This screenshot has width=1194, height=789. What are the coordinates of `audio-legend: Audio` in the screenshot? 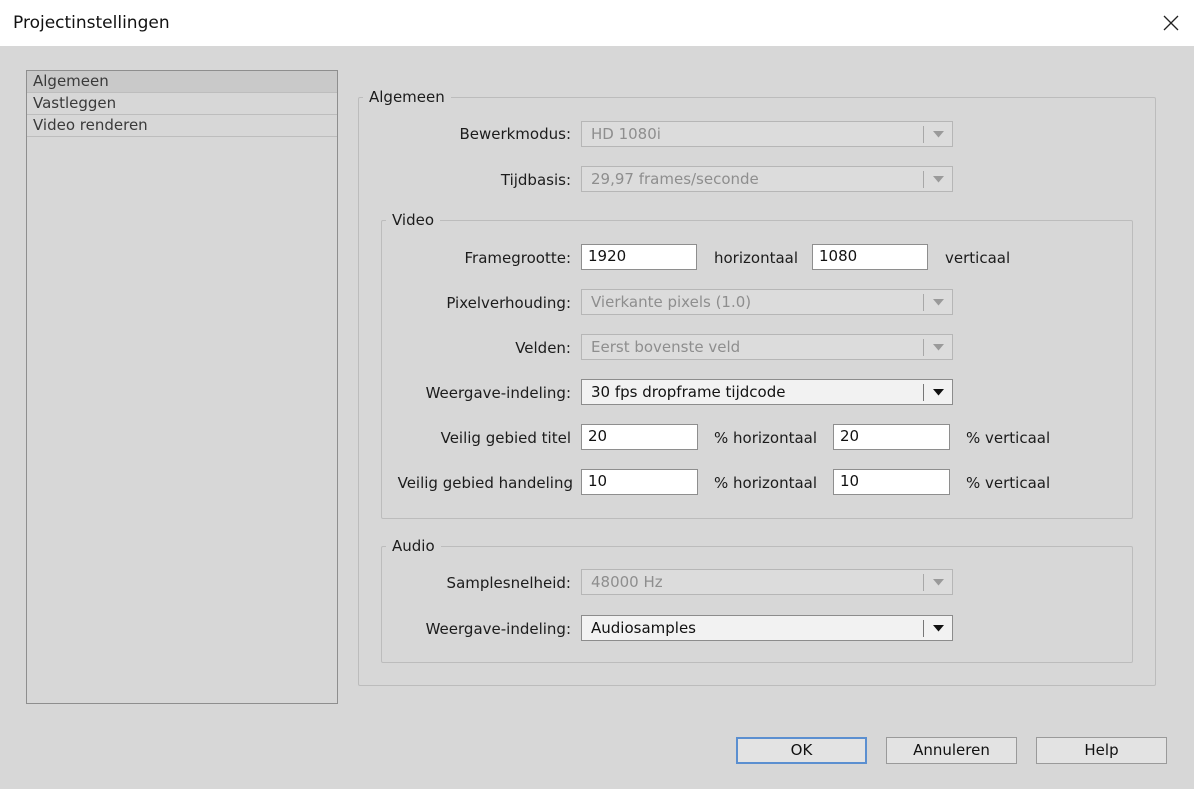 It's located at (413, 546).